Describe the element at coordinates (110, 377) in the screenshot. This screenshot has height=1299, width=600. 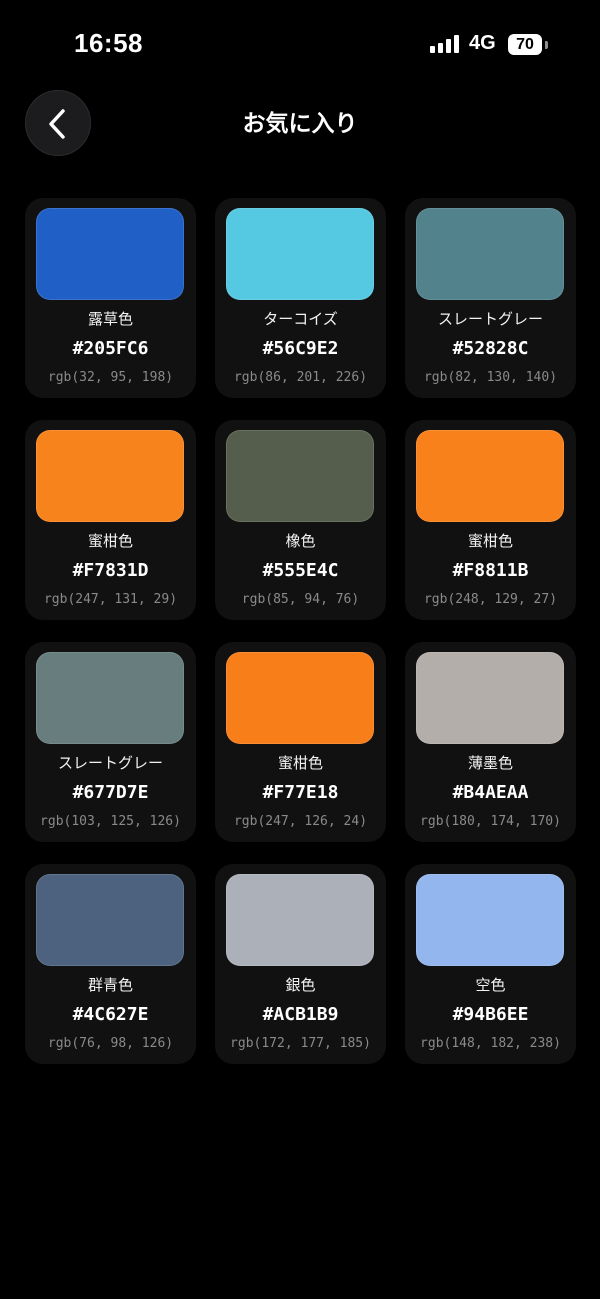
I see `color-rgb: rgb(32, 95, 198)` at that location.